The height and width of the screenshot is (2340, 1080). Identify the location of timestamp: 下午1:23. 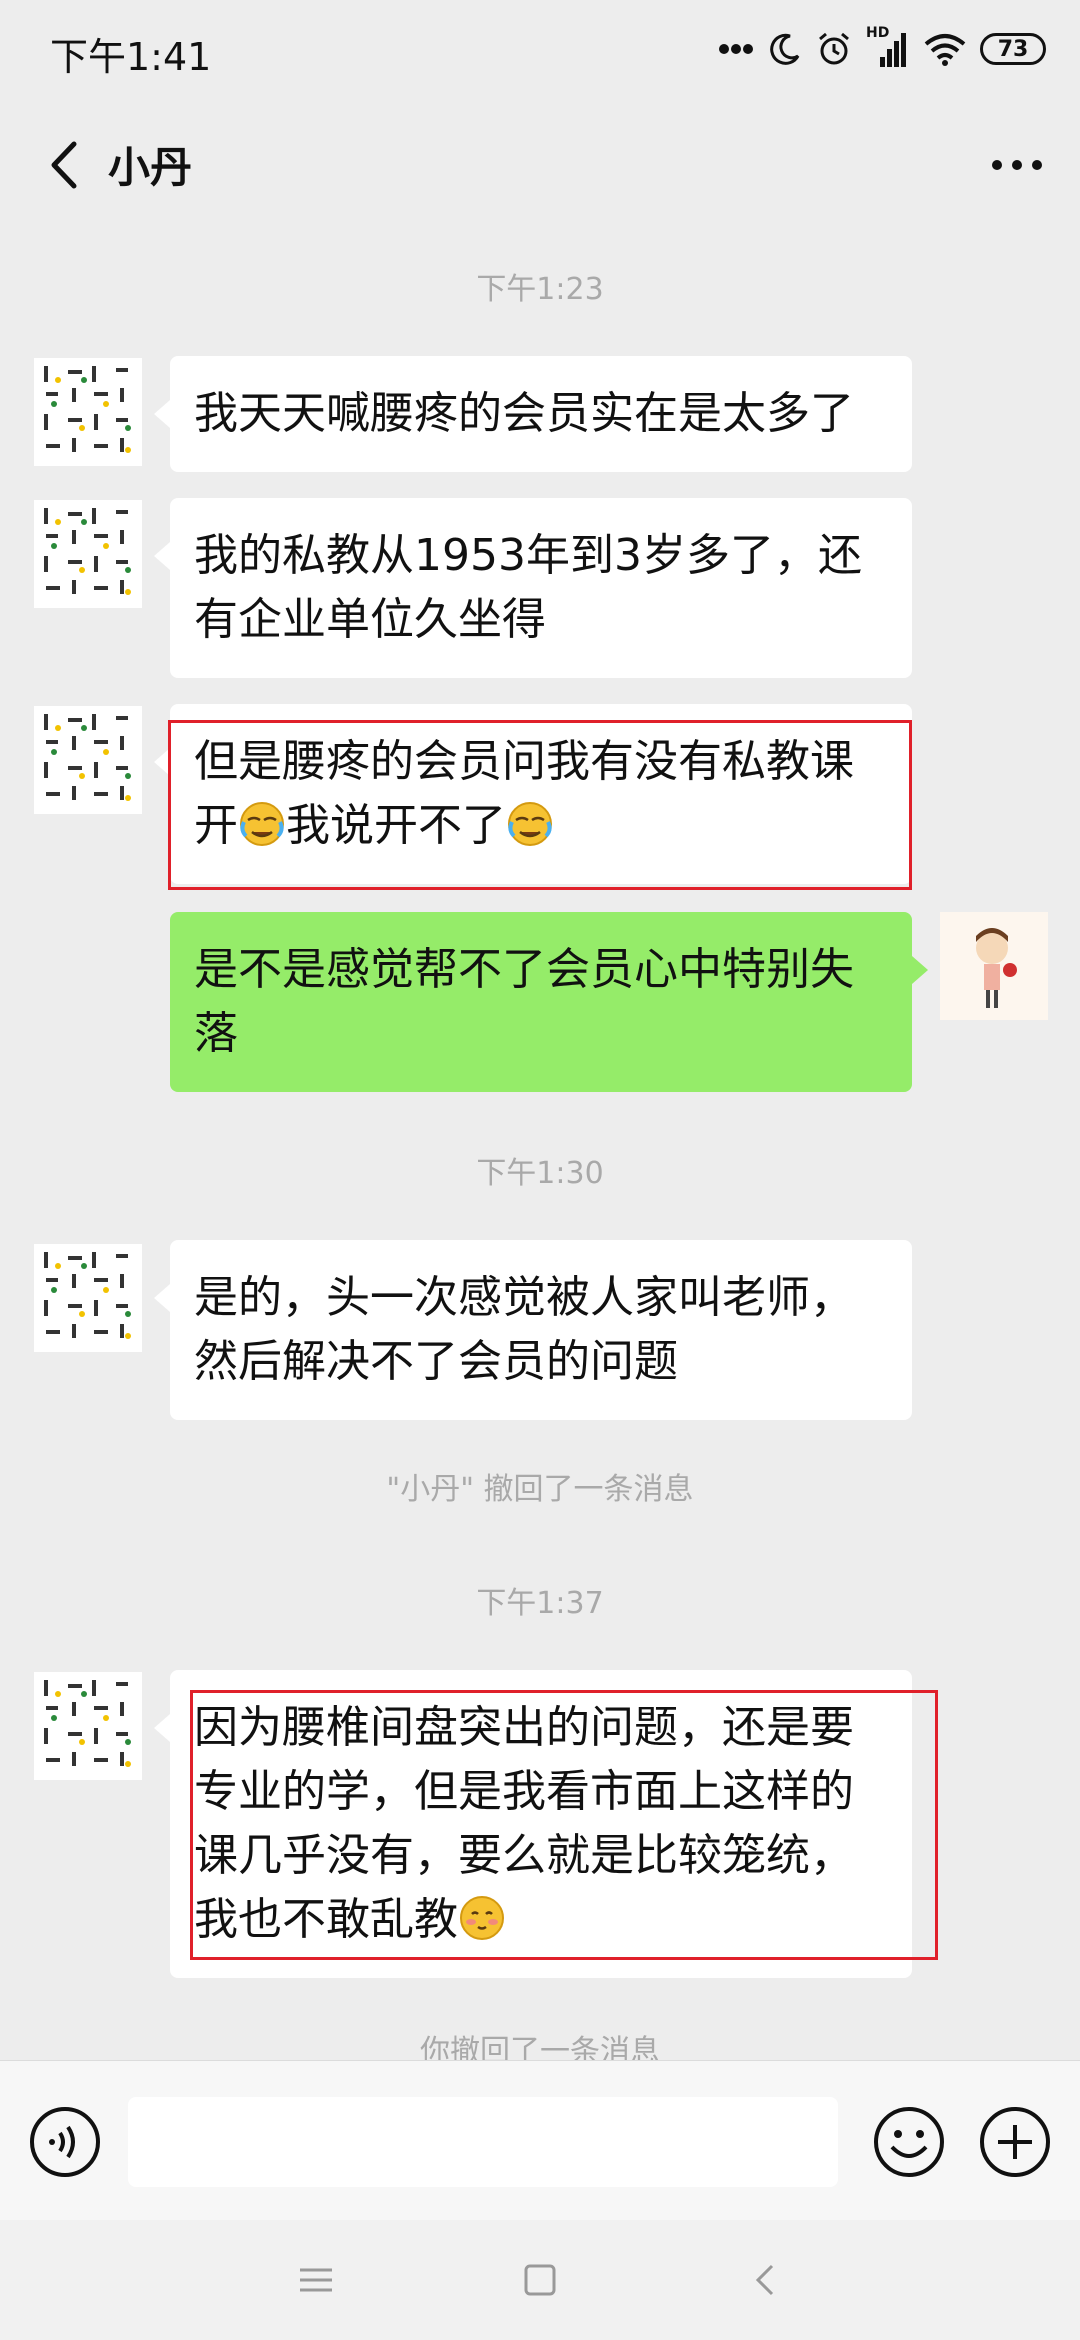
(540, 289).